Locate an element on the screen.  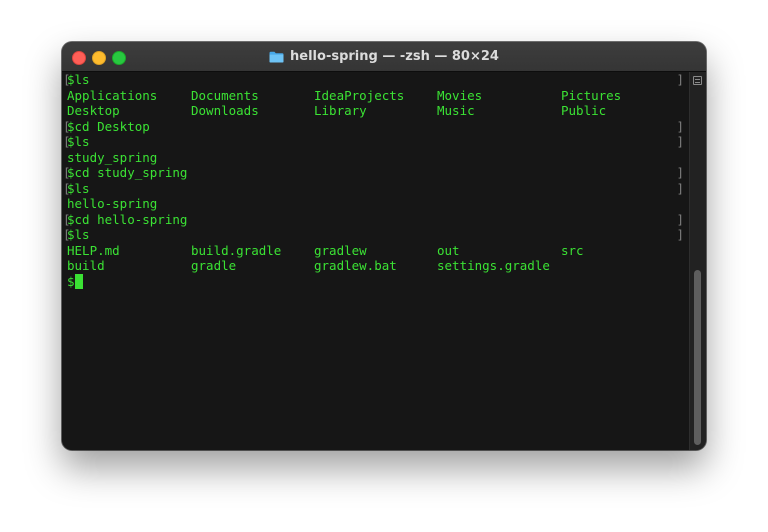
ls-entry: Public is located at coordinates (583, 111).